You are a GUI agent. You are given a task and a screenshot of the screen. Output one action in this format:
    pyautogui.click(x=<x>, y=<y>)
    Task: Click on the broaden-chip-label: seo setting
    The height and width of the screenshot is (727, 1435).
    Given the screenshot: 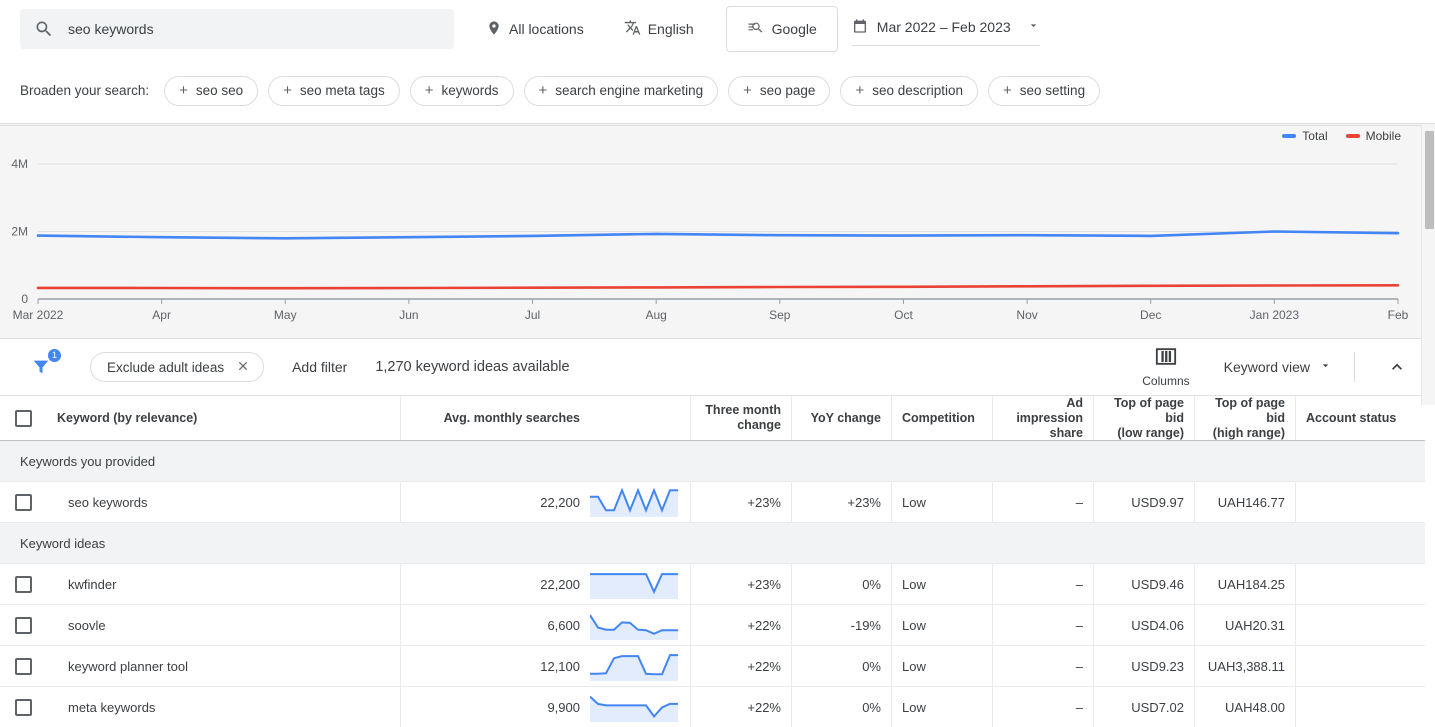 What is the action you would take?
    pyautogui.click(x=1052, y=90)
    